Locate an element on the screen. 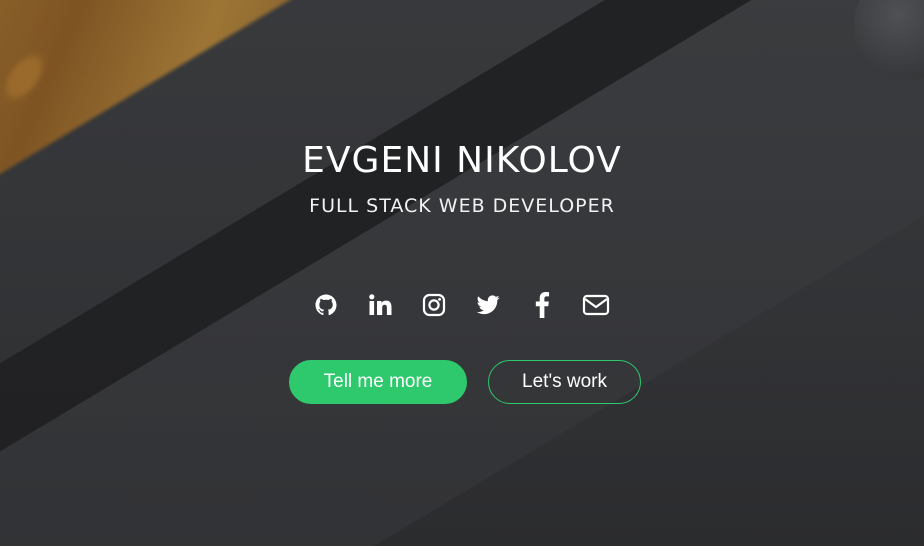  instagram-icon is located at coordinates (434, 305).